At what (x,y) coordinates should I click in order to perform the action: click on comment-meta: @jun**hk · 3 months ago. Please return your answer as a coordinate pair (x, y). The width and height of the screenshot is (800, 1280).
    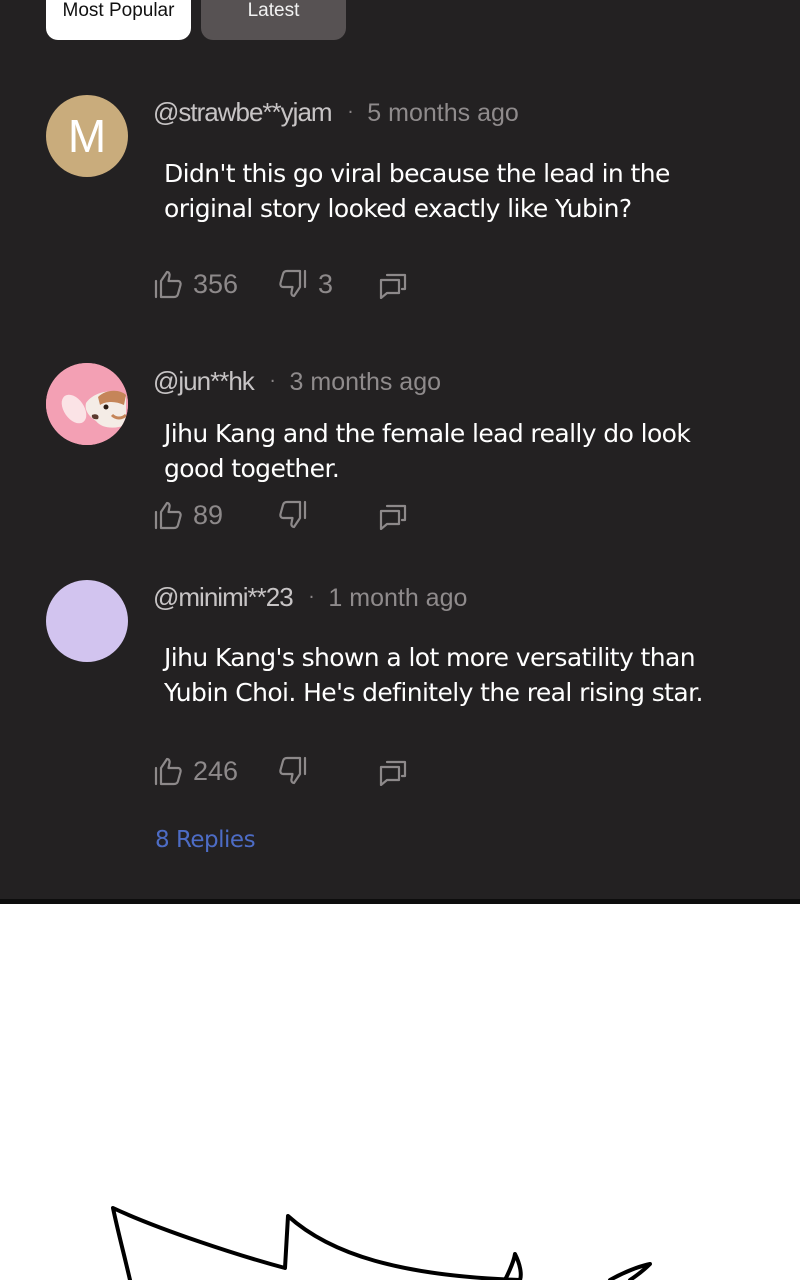
    Looking at the image, I should click on (297, 383).